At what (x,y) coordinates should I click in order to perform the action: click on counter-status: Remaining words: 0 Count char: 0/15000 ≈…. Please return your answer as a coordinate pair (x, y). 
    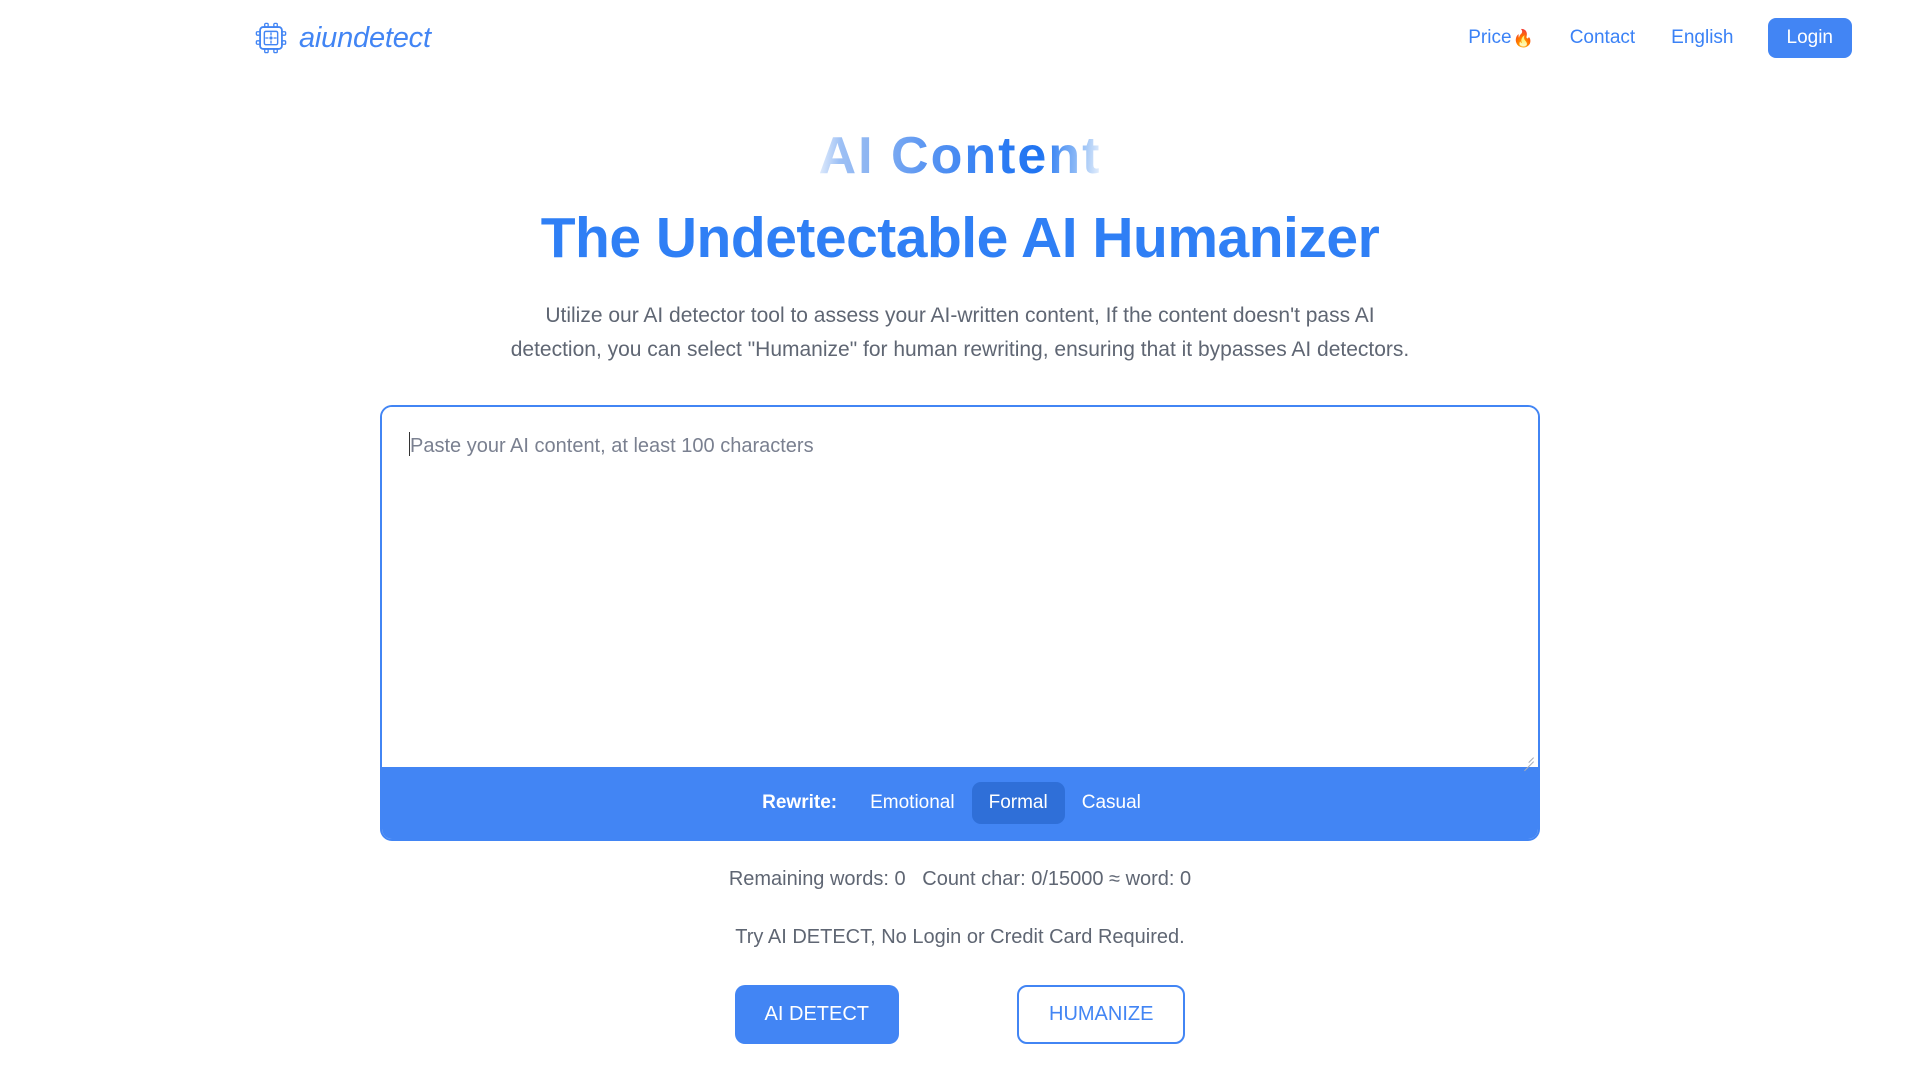
    Looking at the image, I should click on (960, 879).